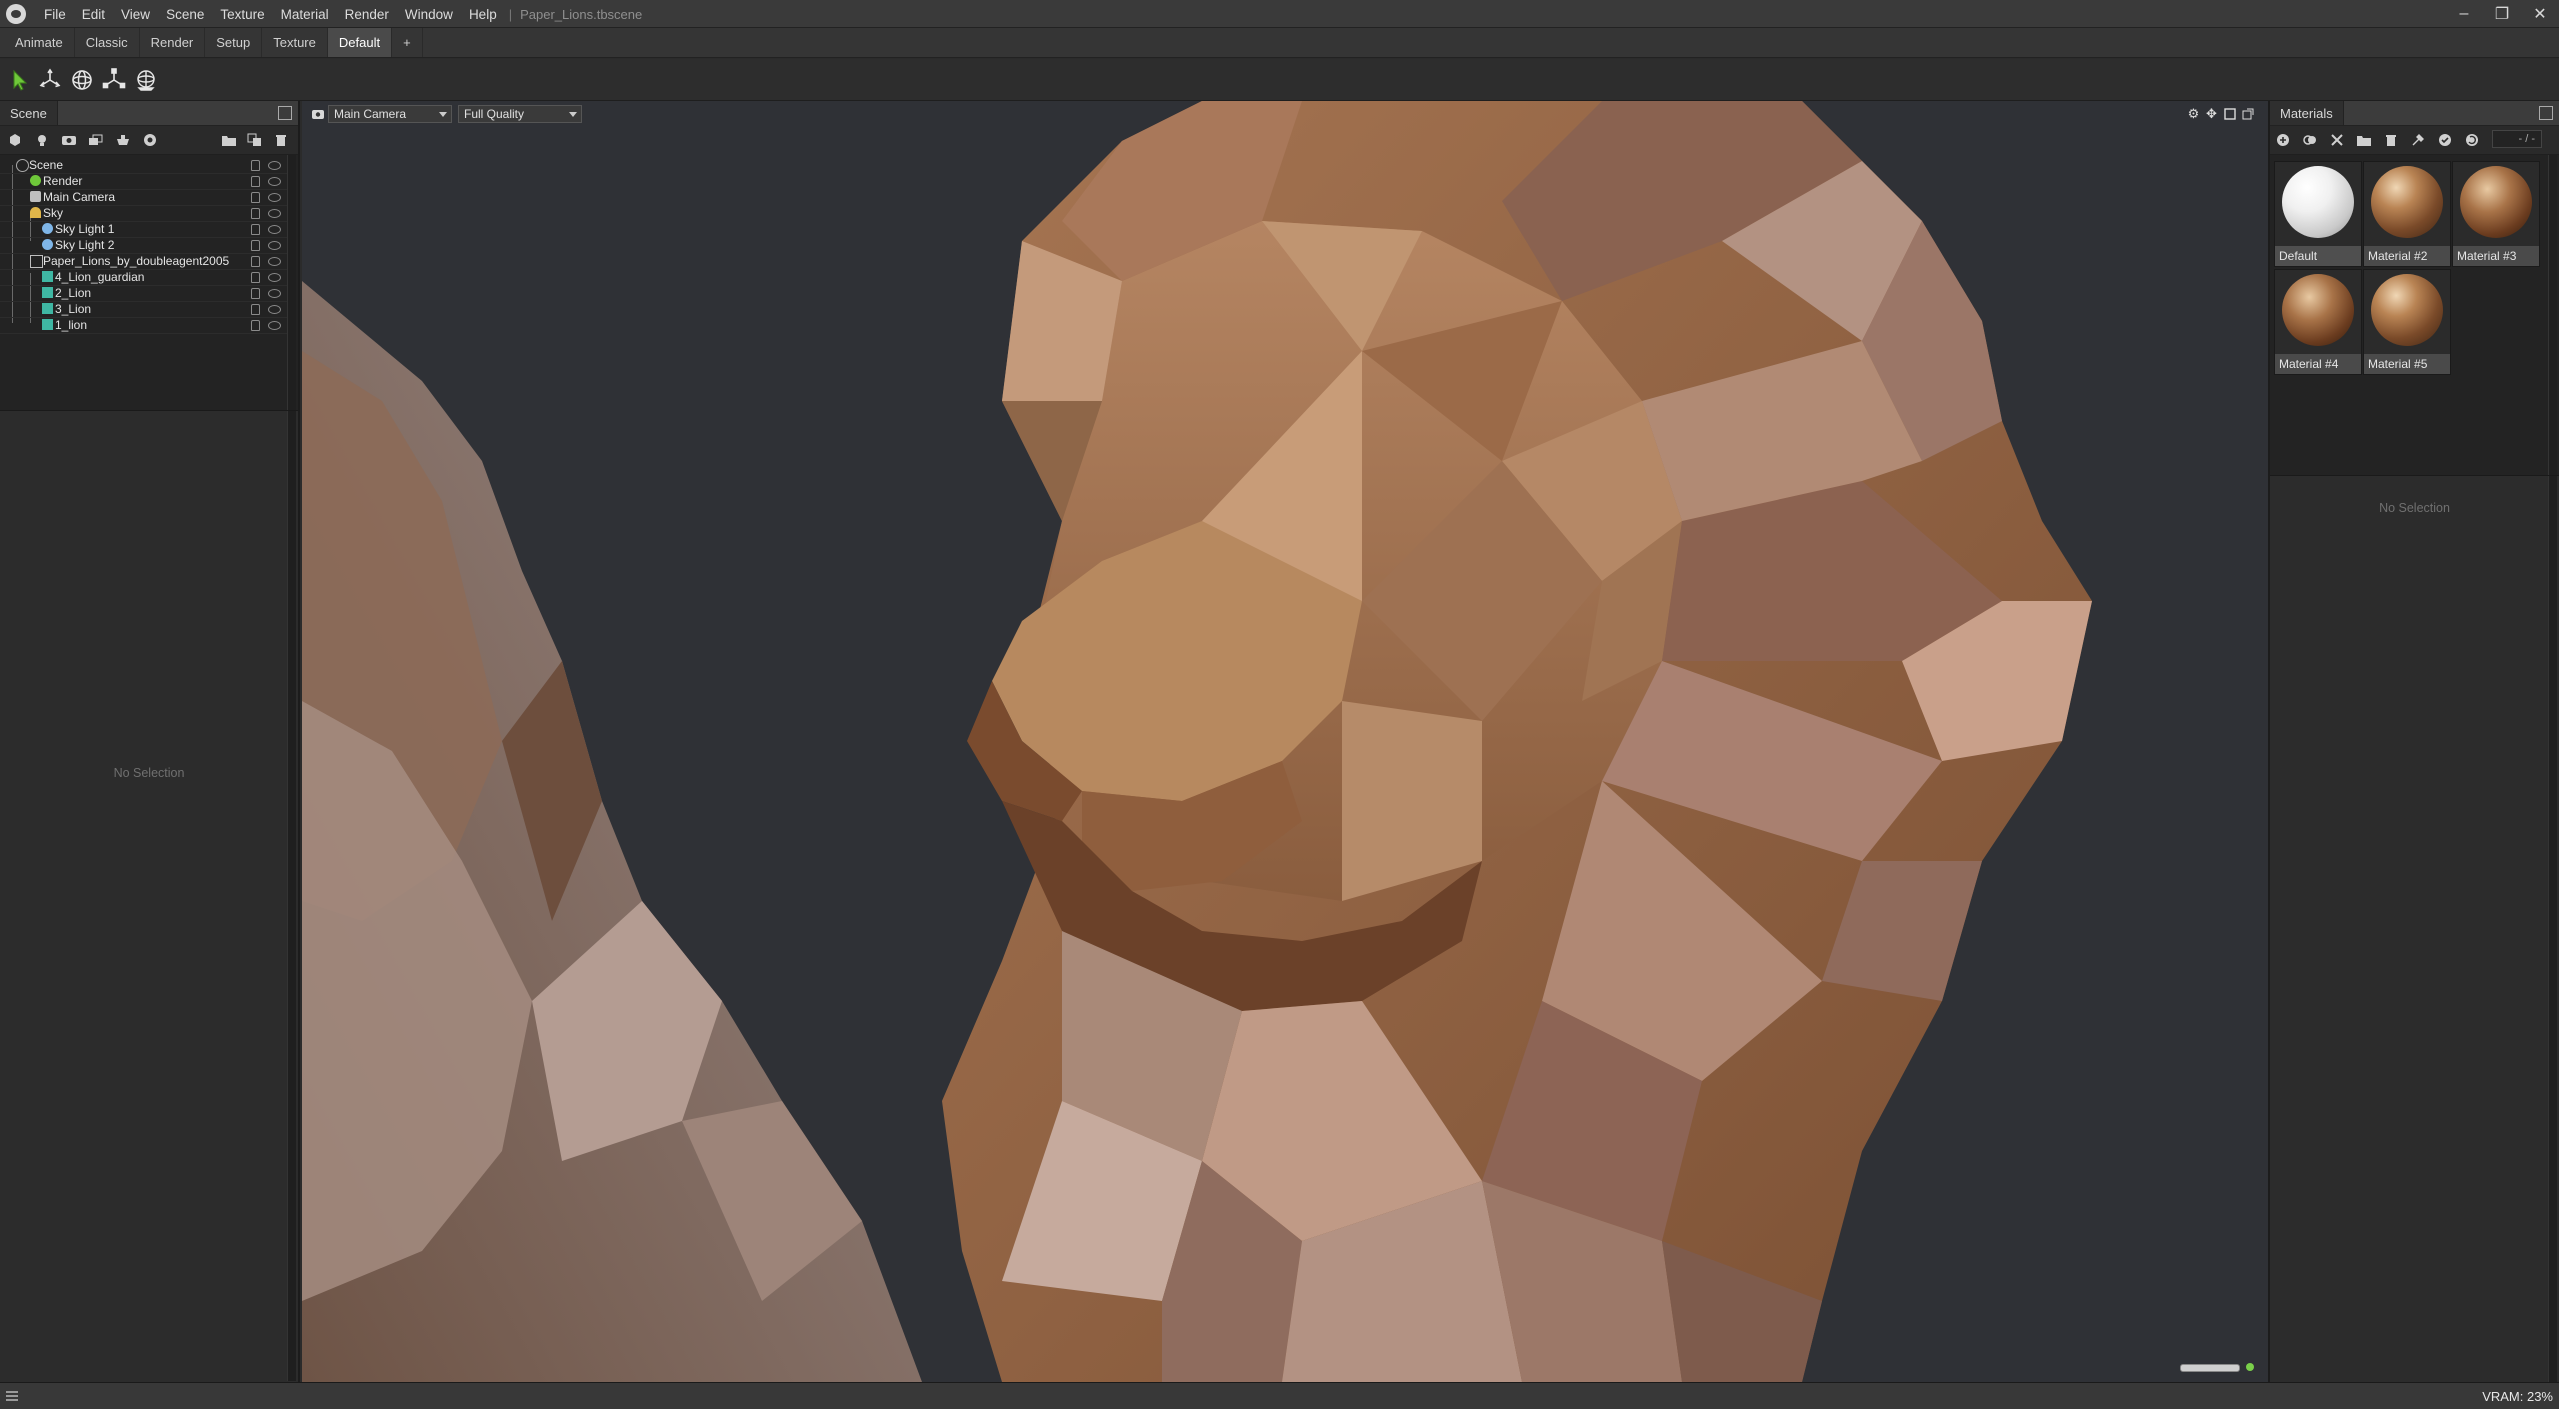 The width and height of the screenshot is (2559, 1409). Describe the element at coordinates (12, 1396) in the screenshot. I see `menu-lines-icon` at that location.